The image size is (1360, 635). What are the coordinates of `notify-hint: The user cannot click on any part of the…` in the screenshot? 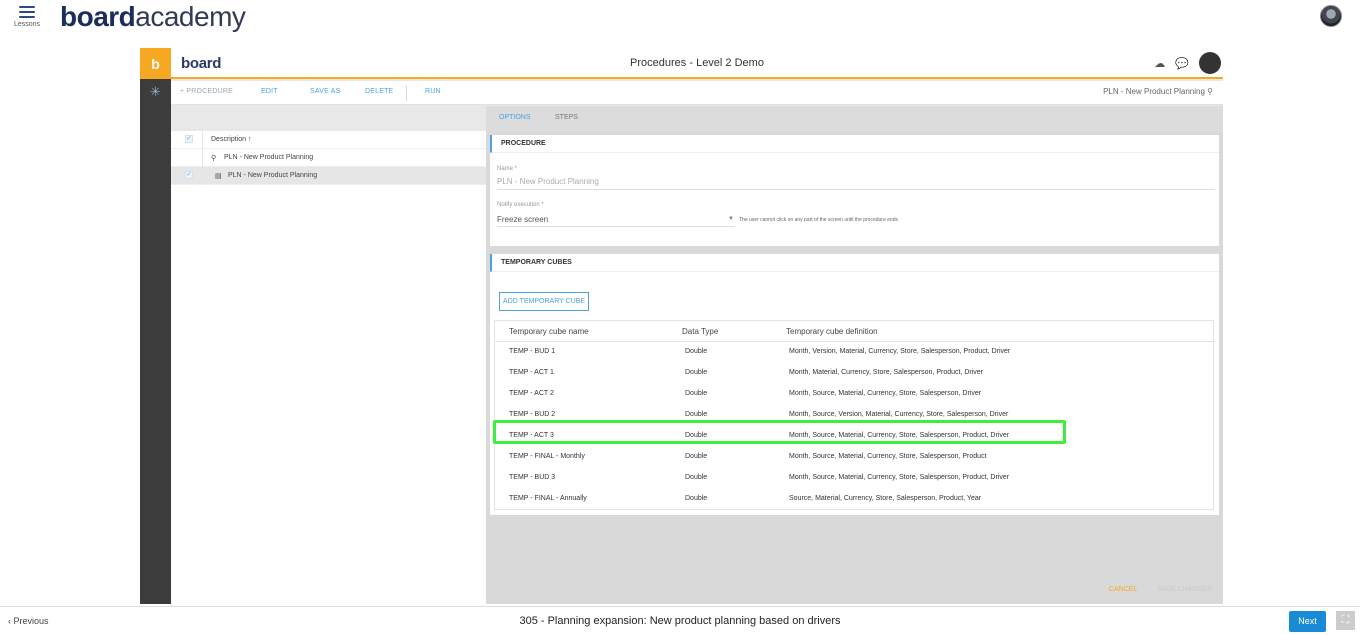 It's located at (818, 220).